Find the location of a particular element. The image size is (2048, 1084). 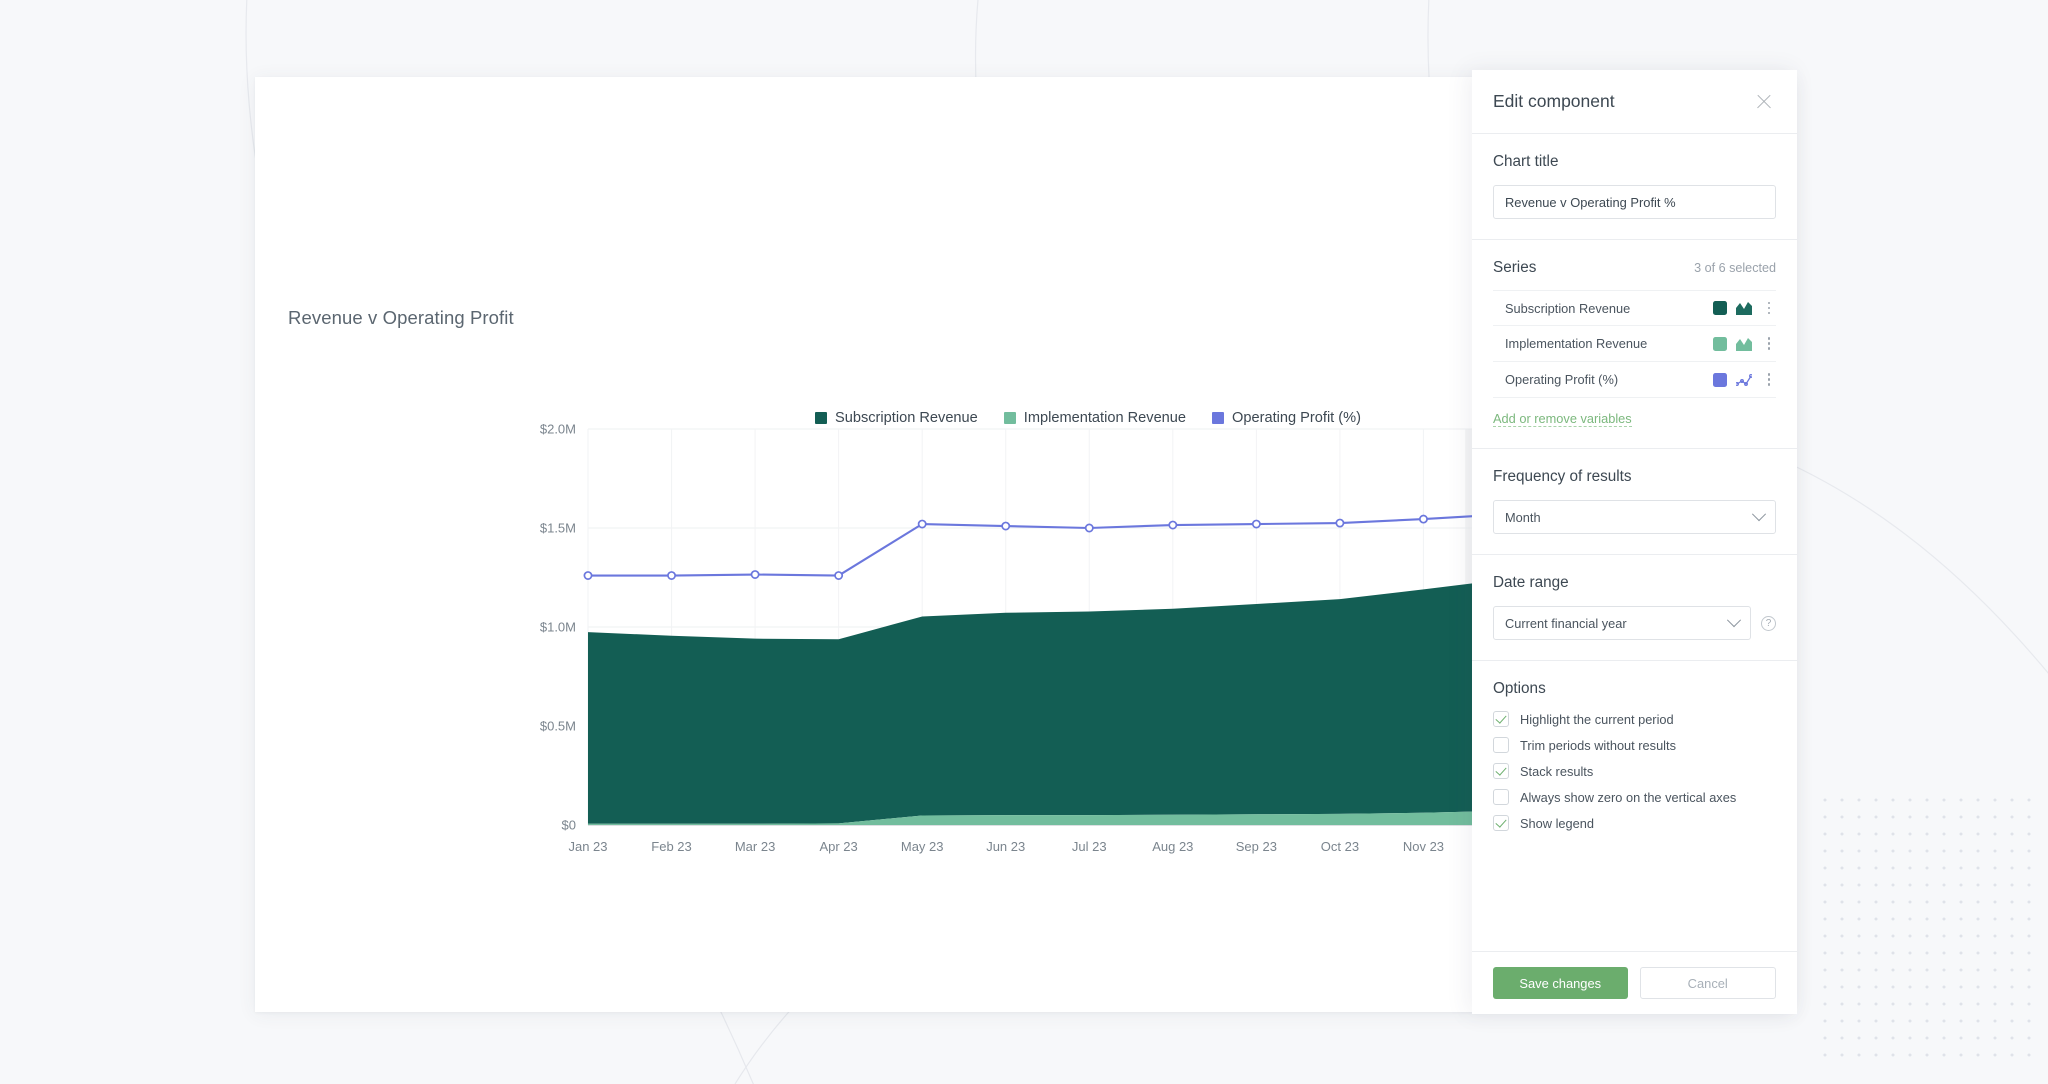

option-label: Always show zero on the vertical axes is located at coordinates (1628, 797).